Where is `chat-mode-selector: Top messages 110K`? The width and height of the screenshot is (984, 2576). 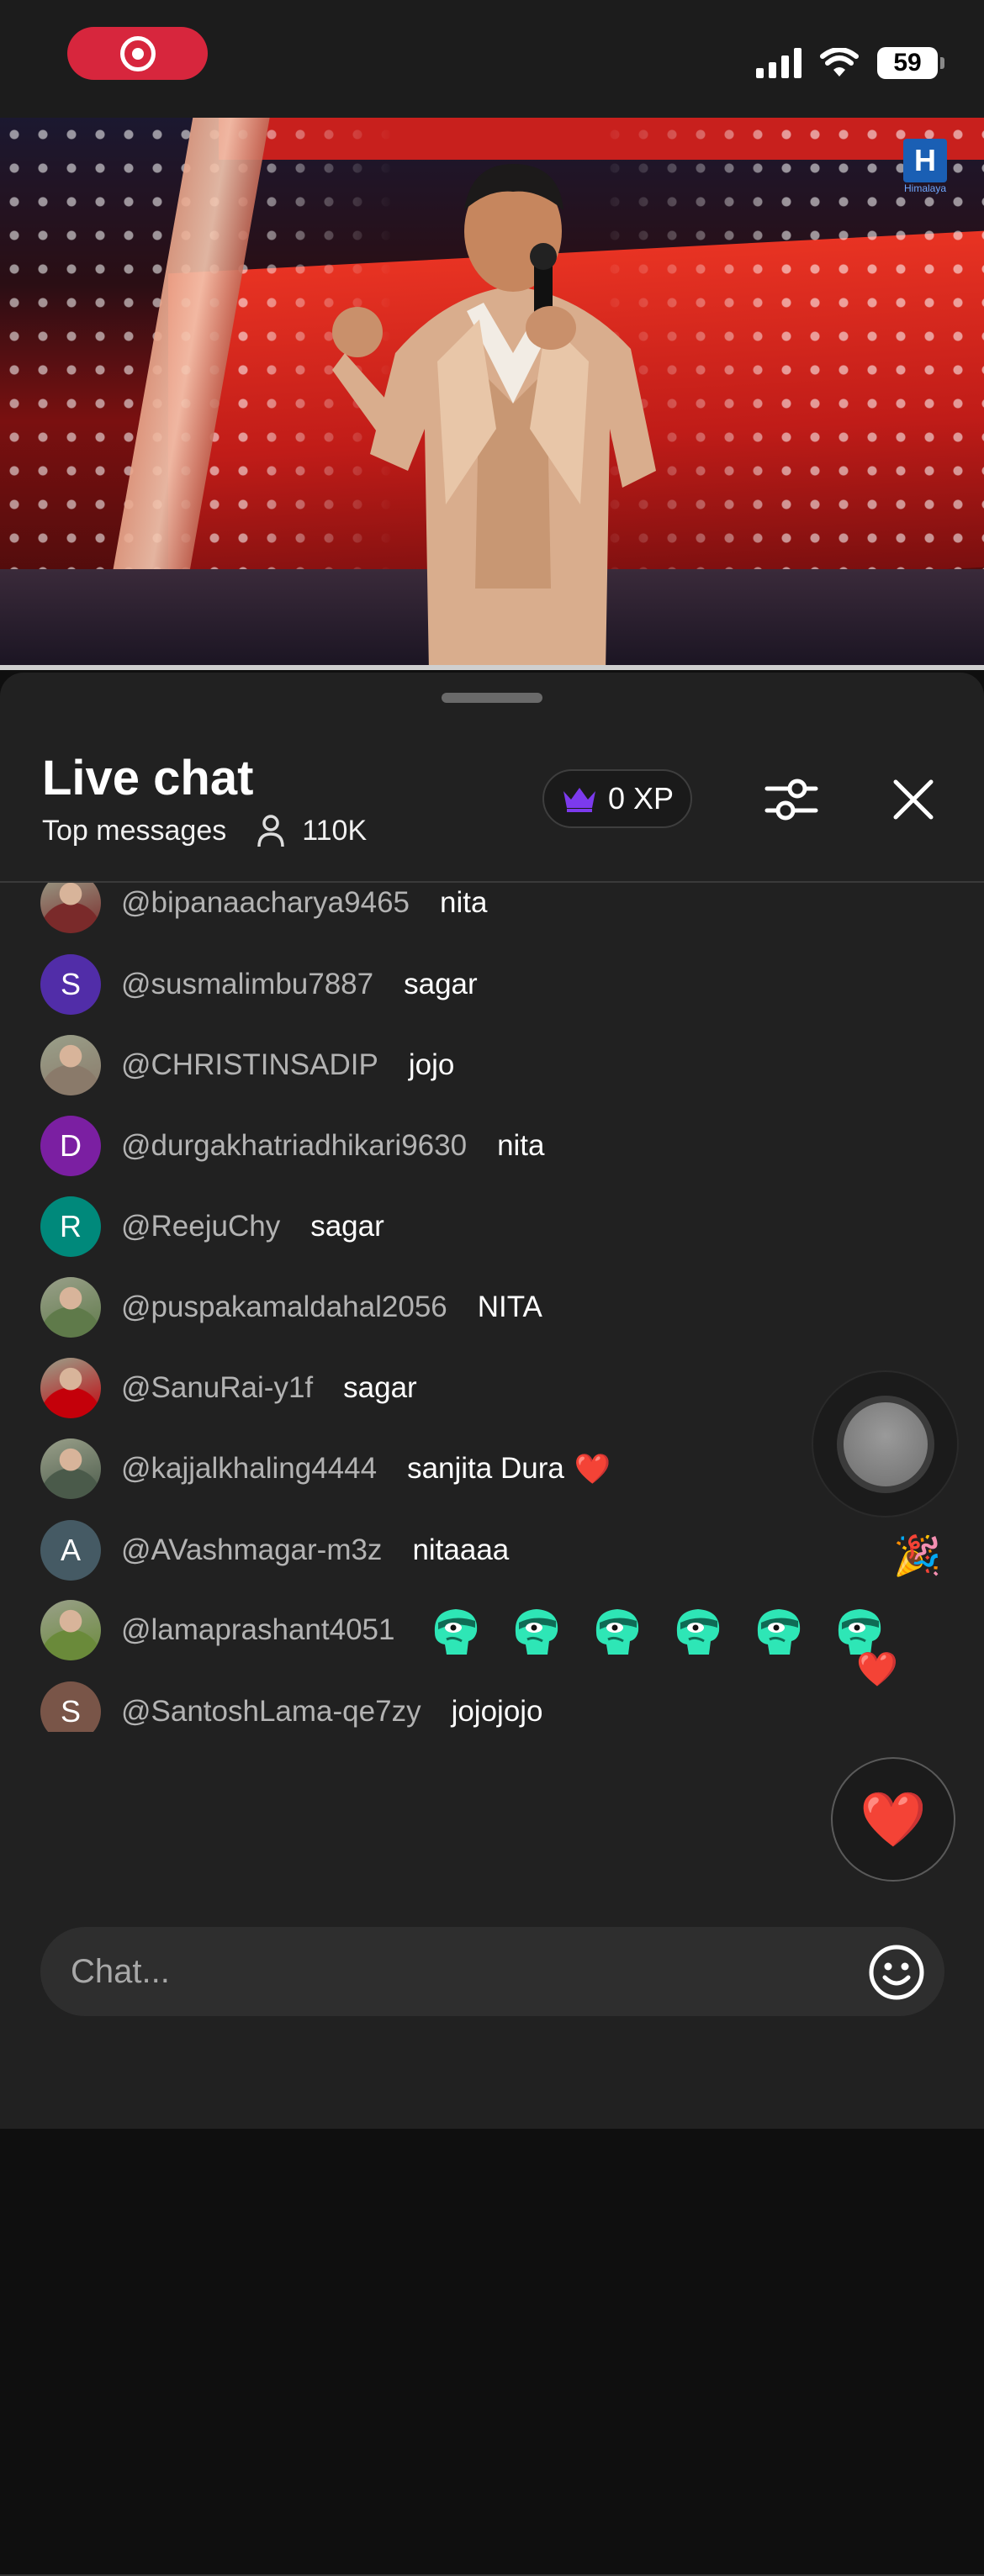 chat-mode-selector: Top messages 110K is located at coordinates (204, 830).